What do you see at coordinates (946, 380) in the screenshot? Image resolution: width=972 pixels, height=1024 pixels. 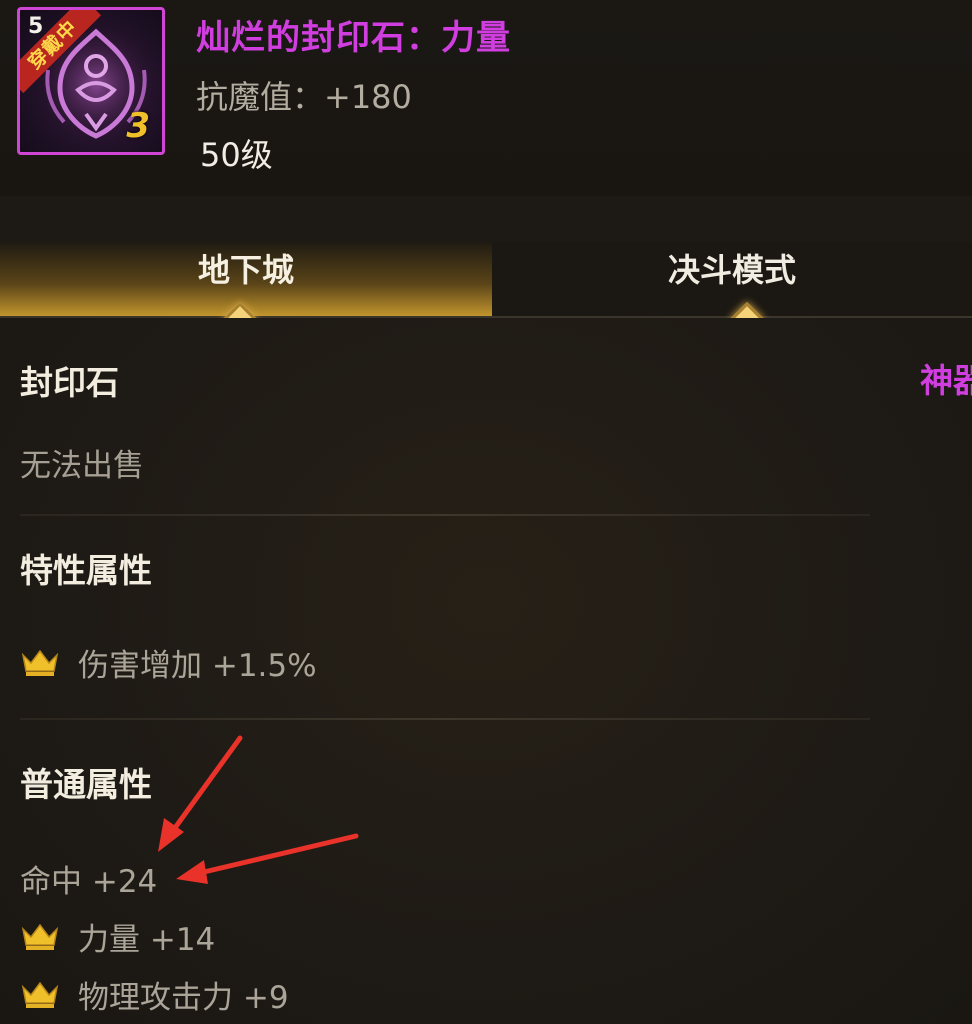 I see `item-rarity-tag: 神器` at bounding box center [946, 380].